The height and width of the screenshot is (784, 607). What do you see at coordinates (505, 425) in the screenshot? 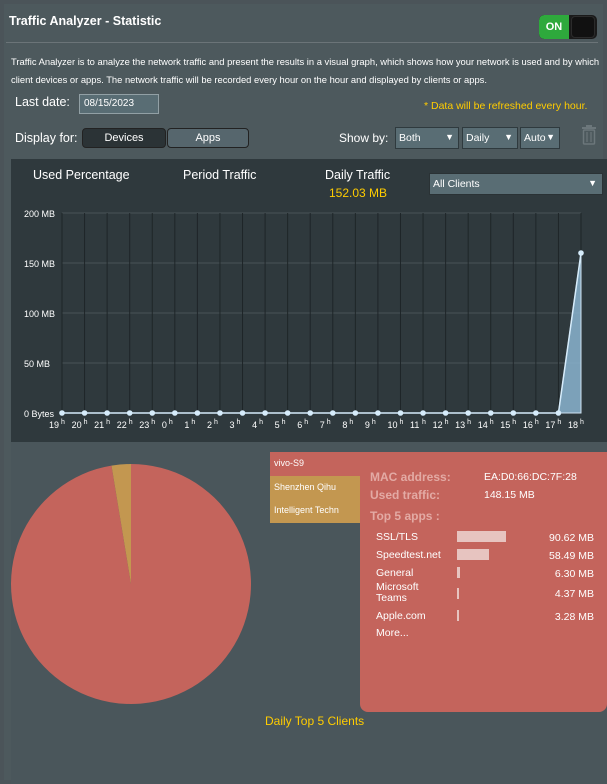
I see `x-tick-label: 15` at bounding box center [505, 425].